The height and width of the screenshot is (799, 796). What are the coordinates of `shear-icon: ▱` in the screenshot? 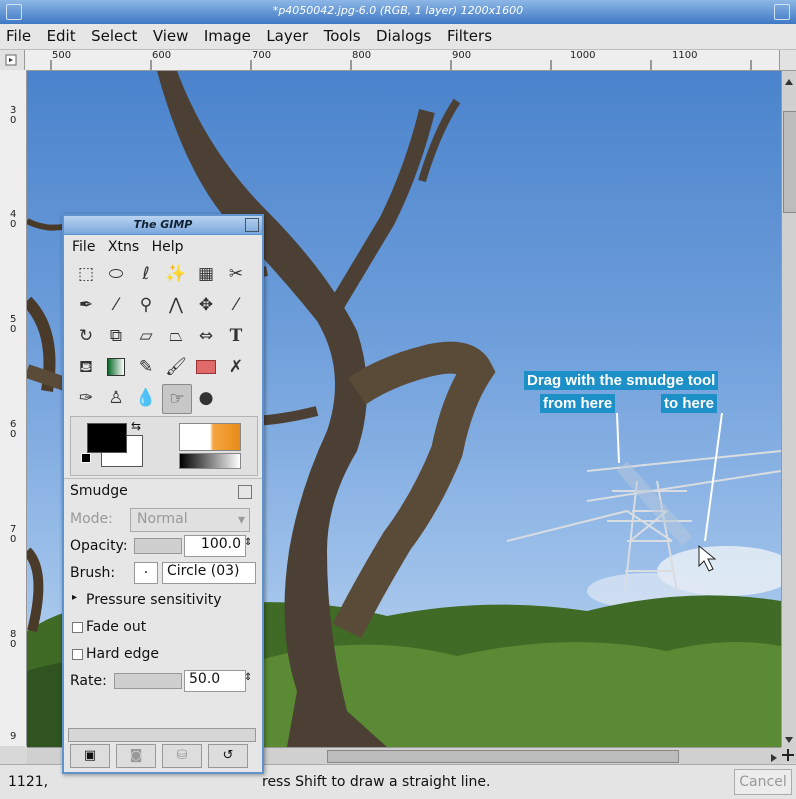 It's located at (146, 336).